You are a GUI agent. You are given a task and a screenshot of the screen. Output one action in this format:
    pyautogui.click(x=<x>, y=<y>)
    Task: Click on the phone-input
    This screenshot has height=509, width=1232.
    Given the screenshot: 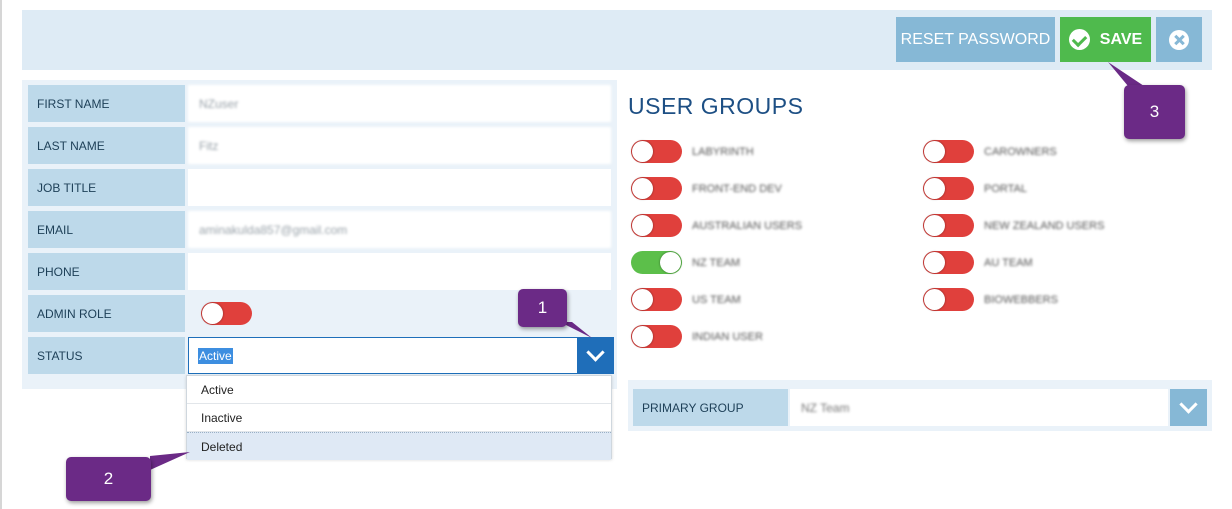 What is the action you would take?
    pyautogui.click(x=399, y=271)
    